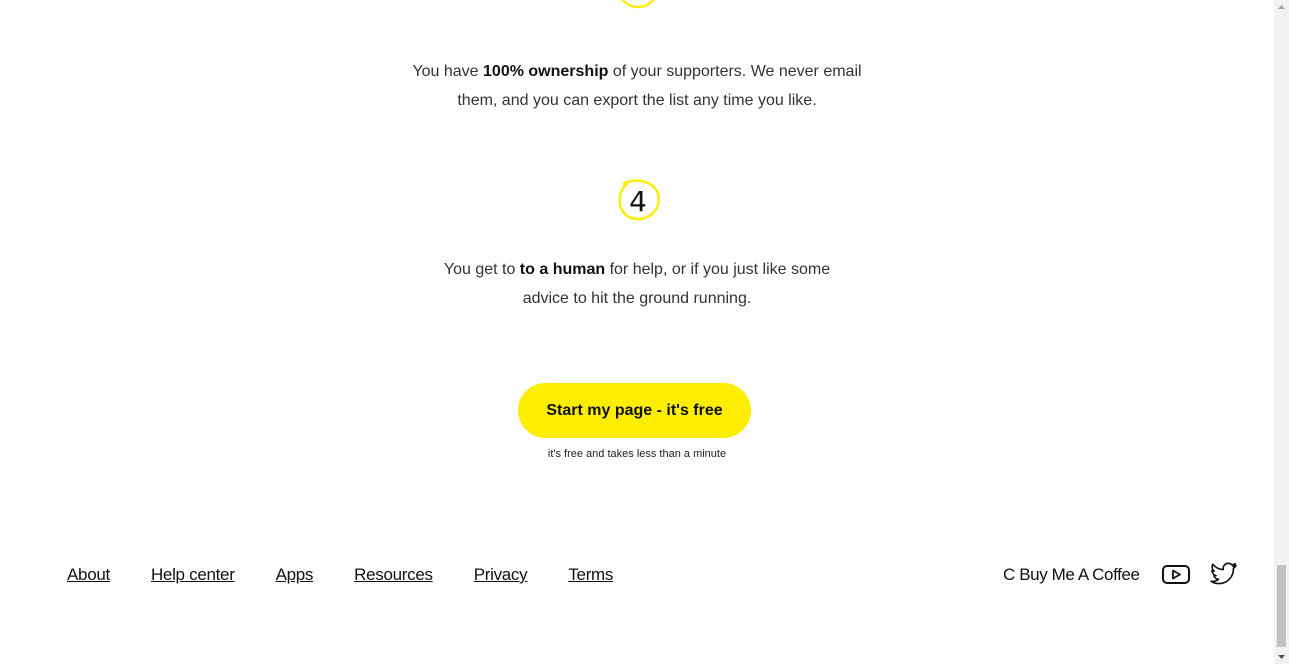 This screenshot has height=664, width=1289. Describe the element at coordinates (501, 575) in the screenshot. I see `footer-link-privacy: Privacy` at that location.